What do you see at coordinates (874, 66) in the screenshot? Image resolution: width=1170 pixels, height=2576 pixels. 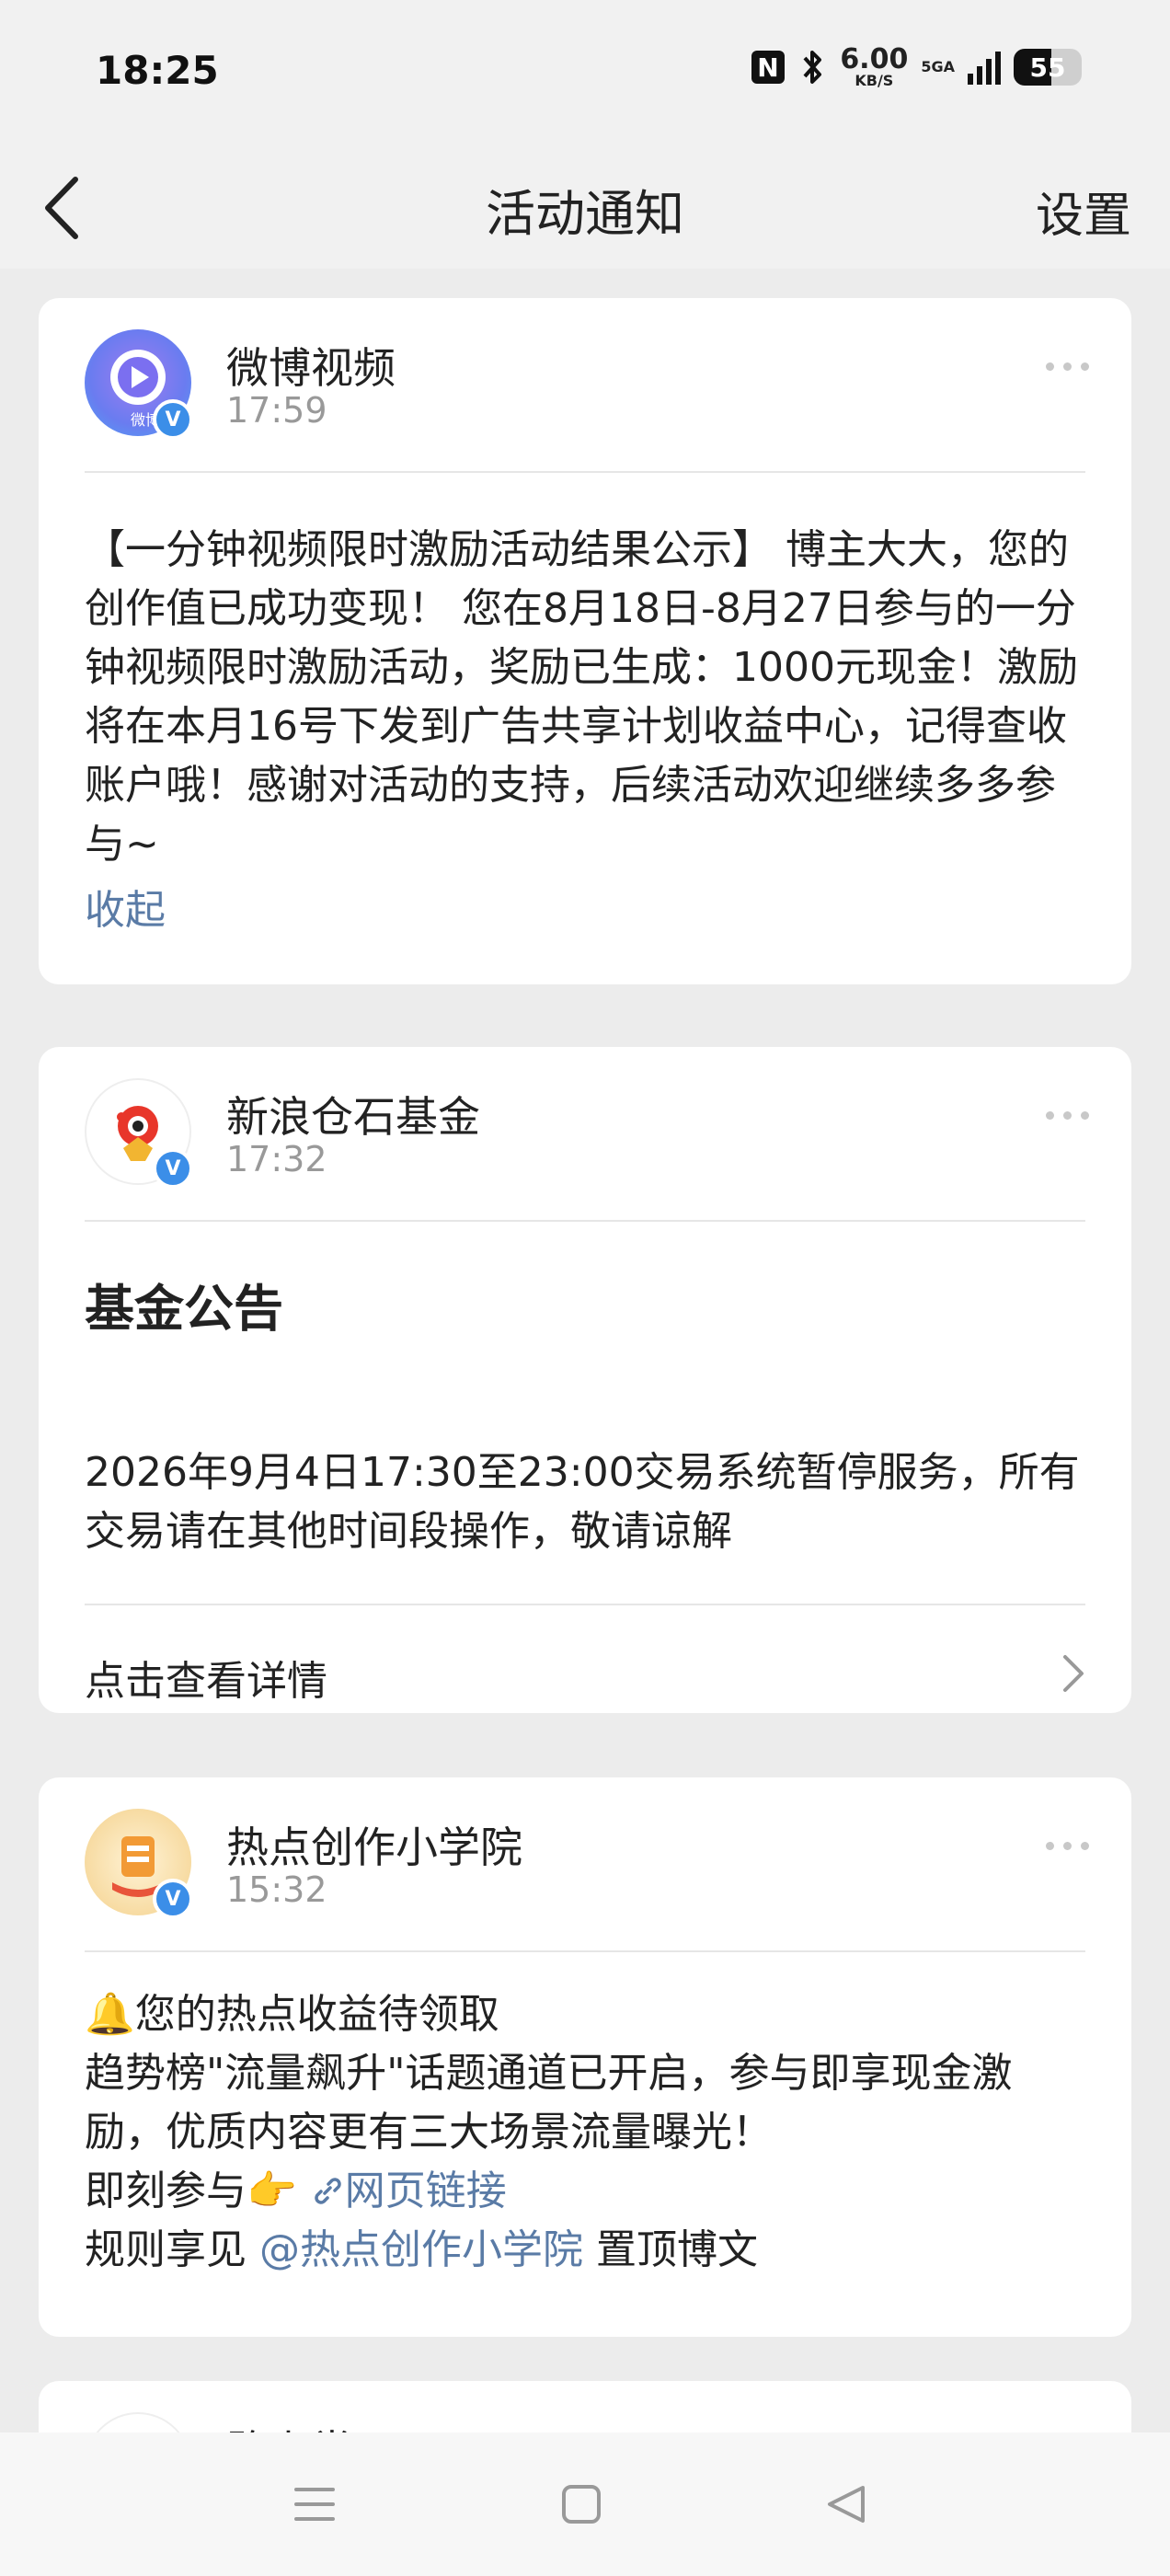 I see `net-speed: 6.00 KB/S` at bounding box center [874, 66].